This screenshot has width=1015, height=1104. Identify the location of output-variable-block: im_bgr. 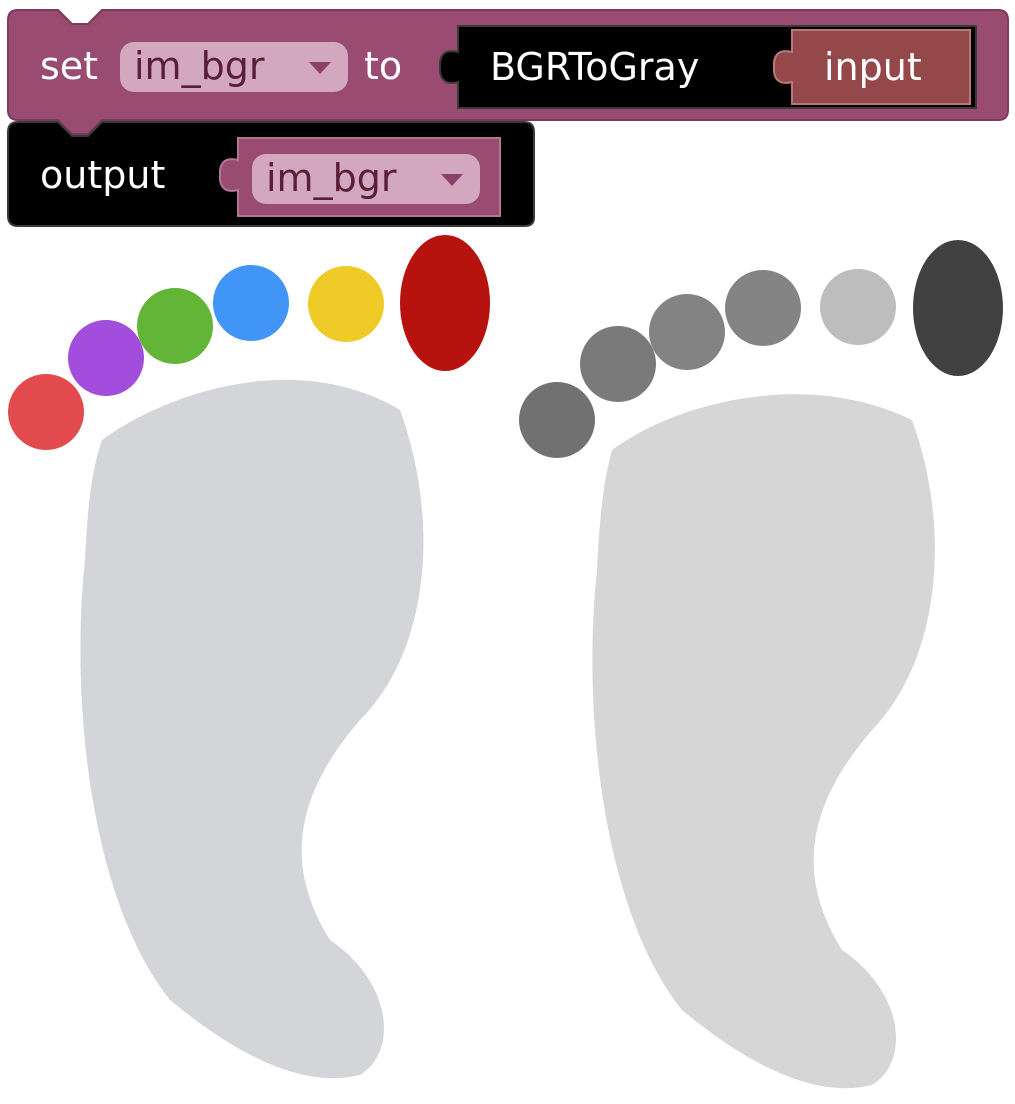
(360, 177).